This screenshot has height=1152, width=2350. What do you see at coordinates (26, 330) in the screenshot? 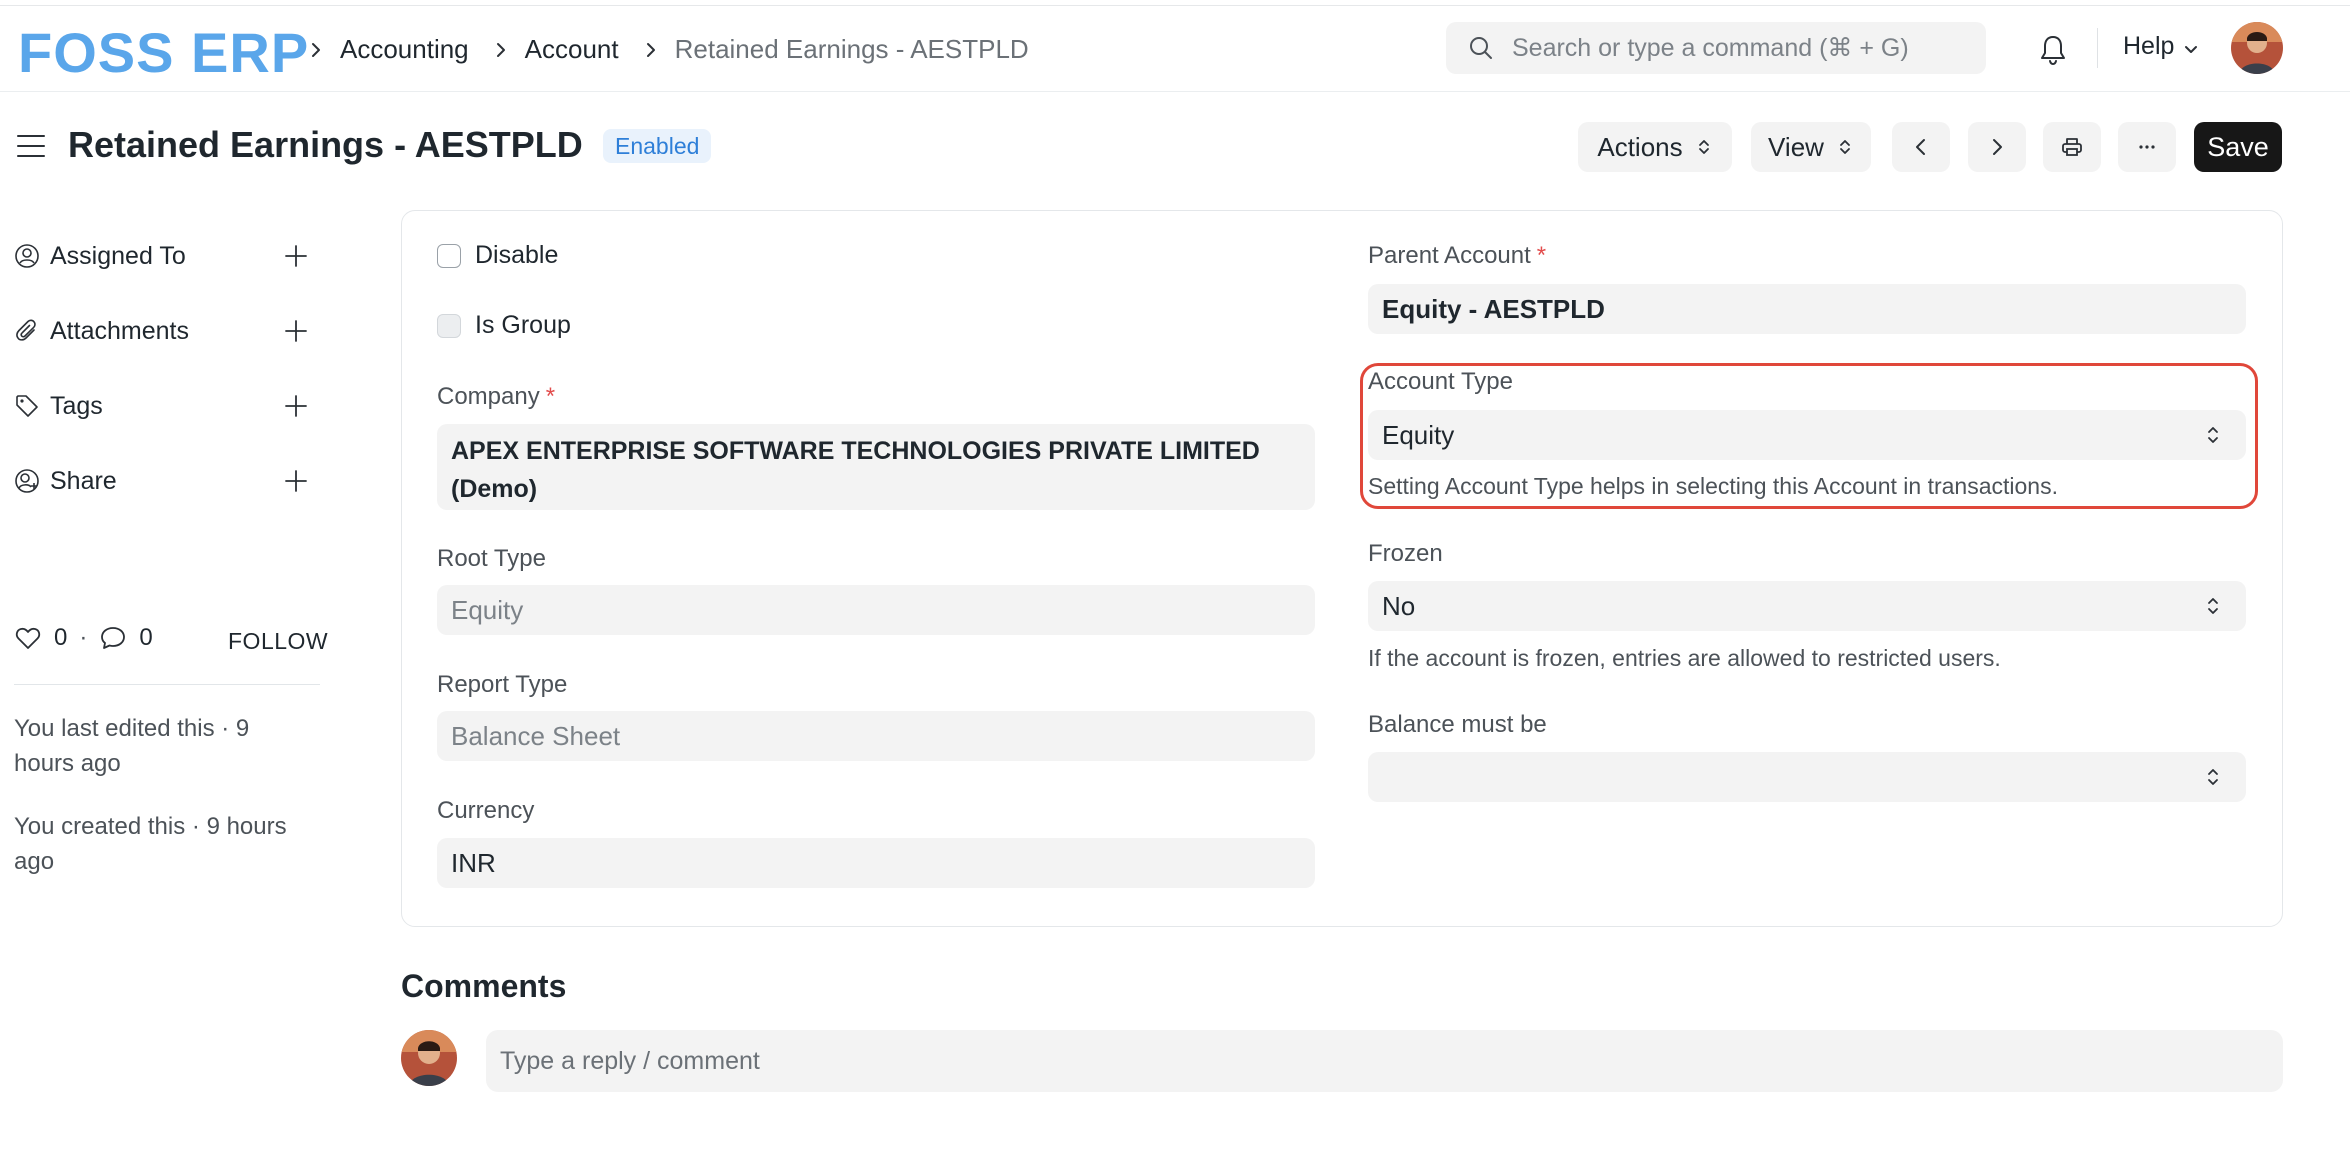
I see `paperclip-icon` at bounding box center [26, 330].